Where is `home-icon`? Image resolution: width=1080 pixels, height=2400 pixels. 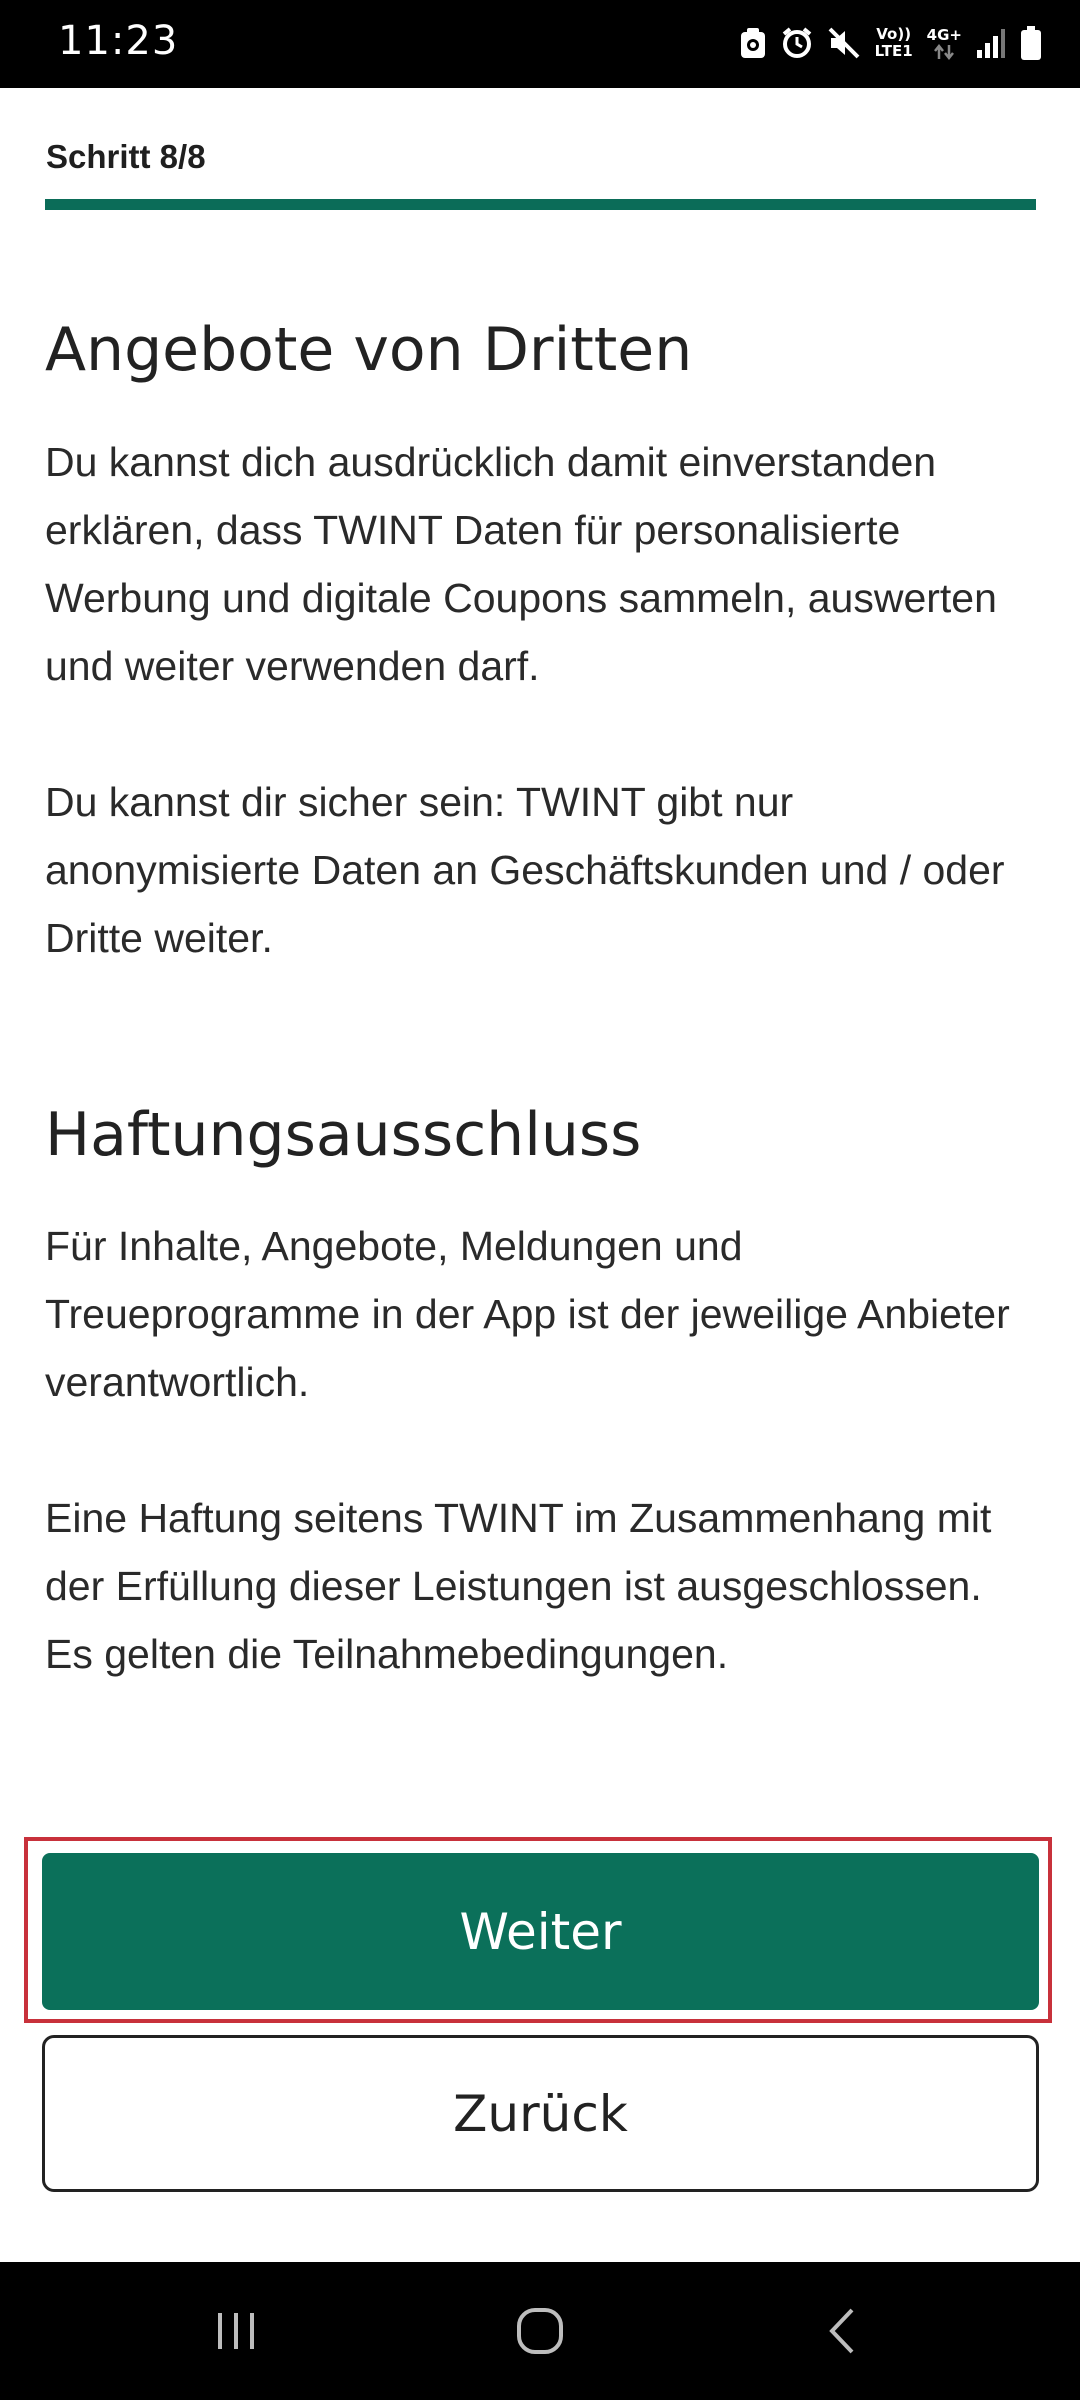 home-icon is located at coordinates (540, 2331).